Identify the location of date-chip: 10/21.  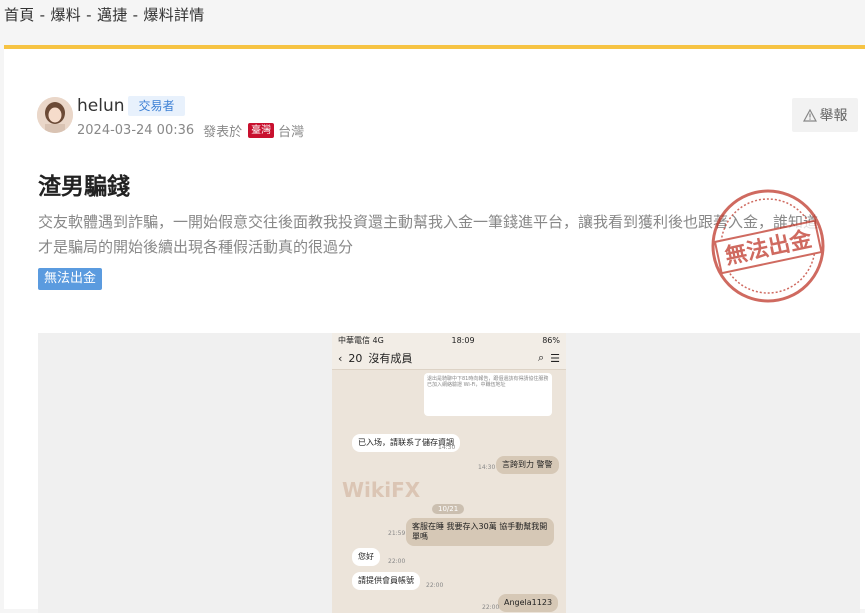
(448, 509).